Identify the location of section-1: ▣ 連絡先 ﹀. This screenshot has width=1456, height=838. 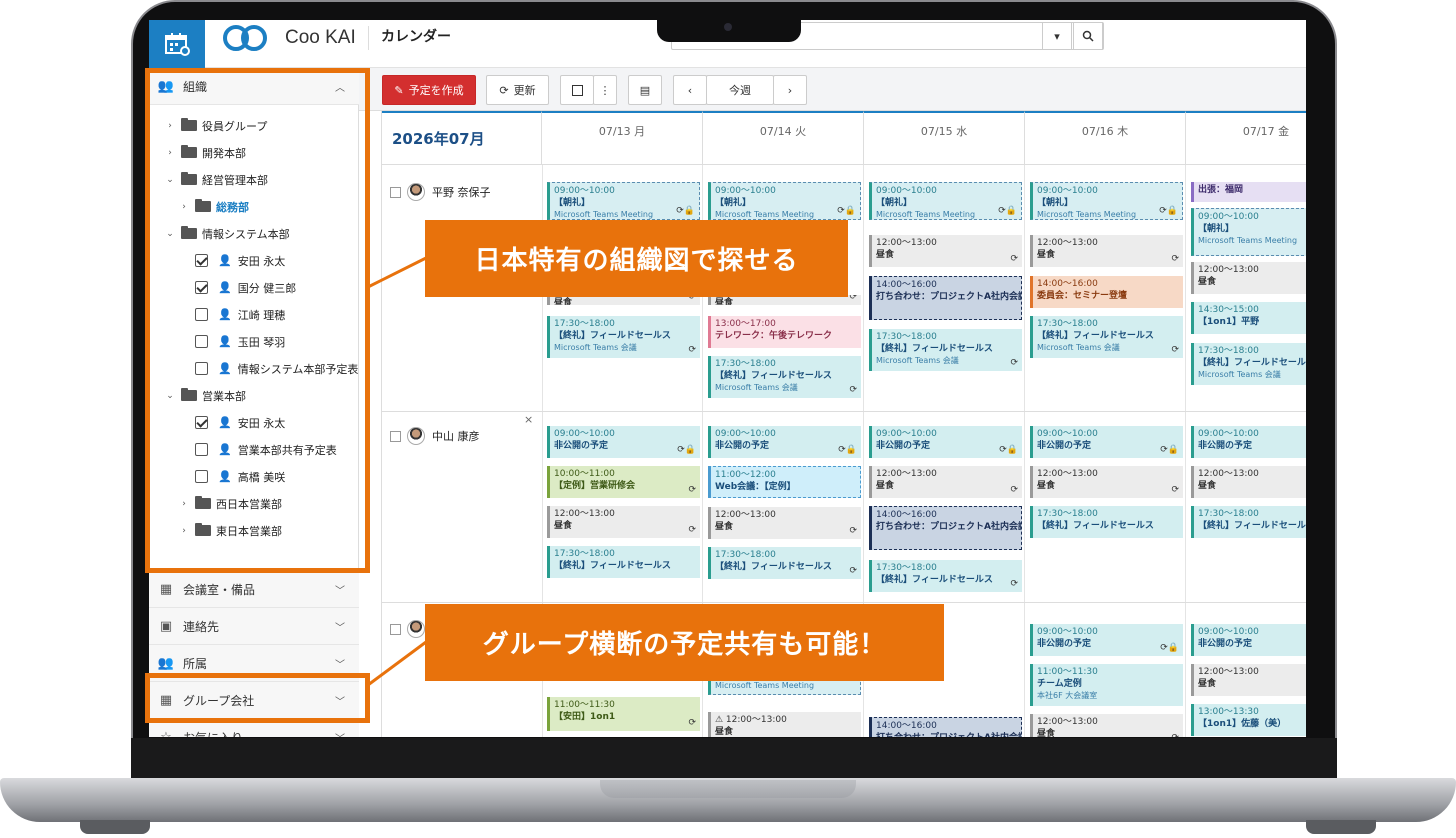
(254, 626).